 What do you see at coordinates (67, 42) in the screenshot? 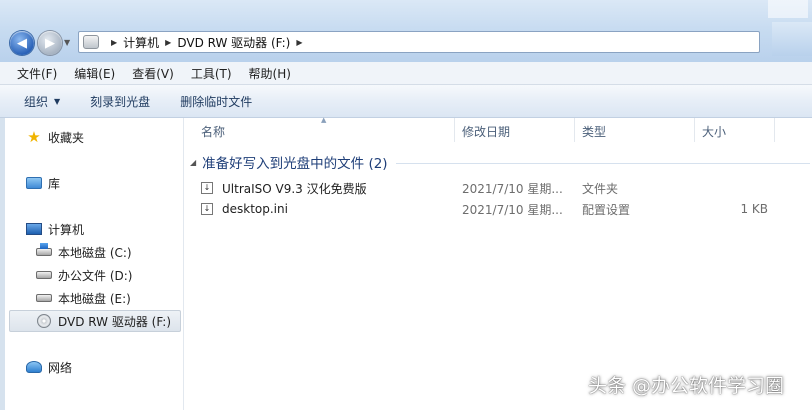
I see `history-dropdown-icon: ▼` at bounding box center [67, 42].